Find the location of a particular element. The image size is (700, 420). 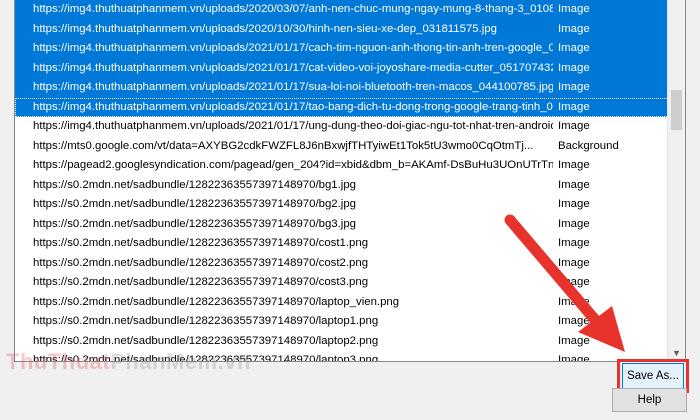

help-button: Help is located at coordinates (649, 400).